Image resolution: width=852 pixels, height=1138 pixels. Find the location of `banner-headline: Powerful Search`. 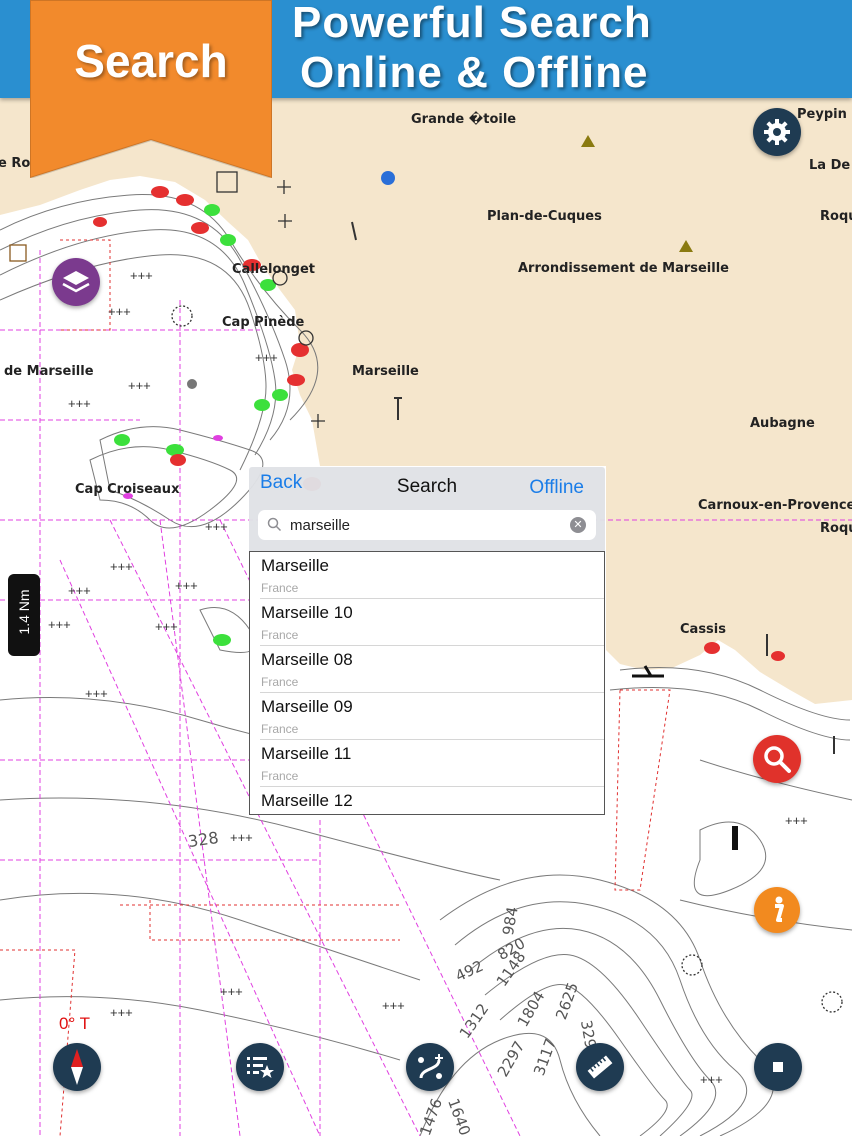

banner-headline: Powerful Search is located at coordinates (472, 23).